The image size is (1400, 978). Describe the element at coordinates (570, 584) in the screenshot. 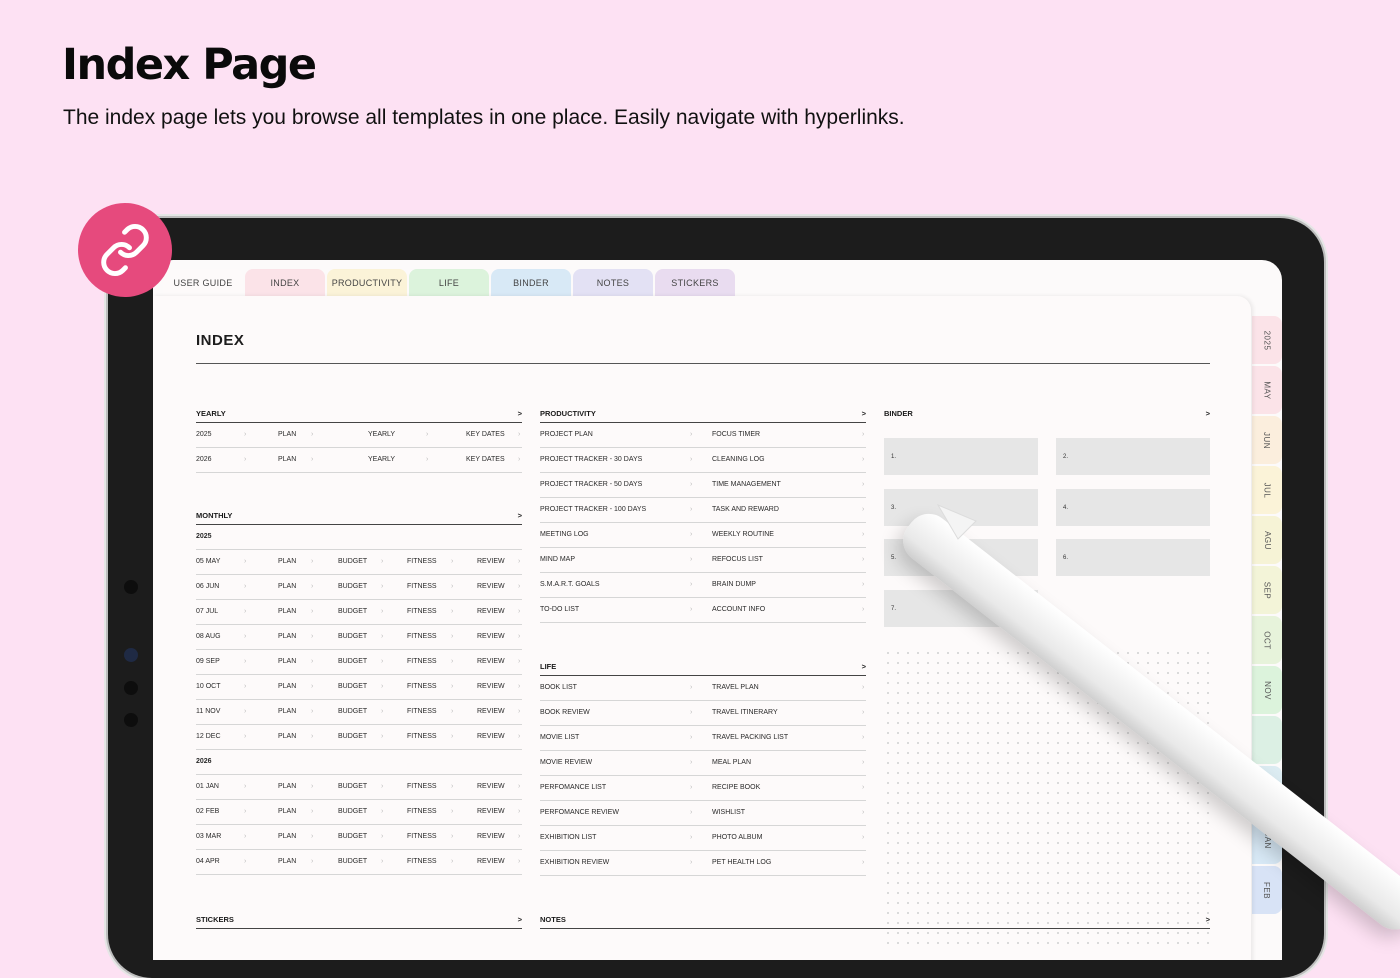

I see `row-link: S.M.A.R.T. GOALS` at that location.